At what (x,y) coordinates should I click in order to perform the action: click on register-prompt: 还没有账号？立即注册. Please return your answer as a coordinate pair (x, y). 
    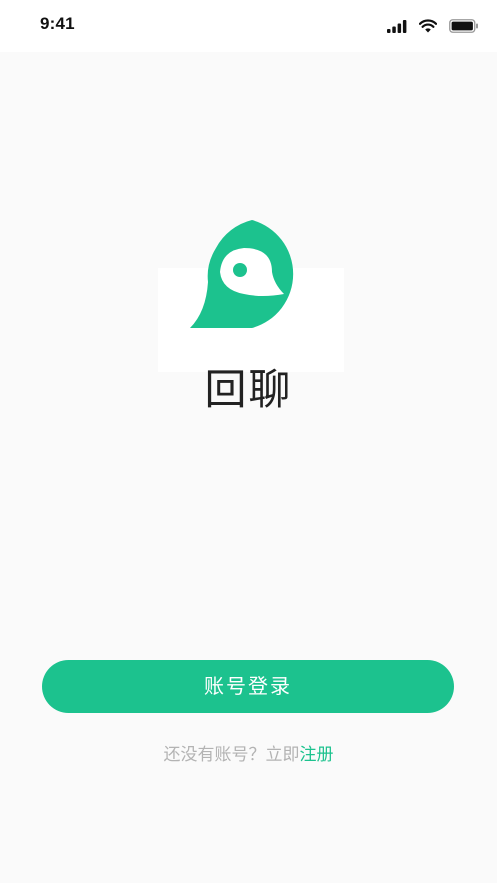
    Looking at the image, I should click on (248, 755).